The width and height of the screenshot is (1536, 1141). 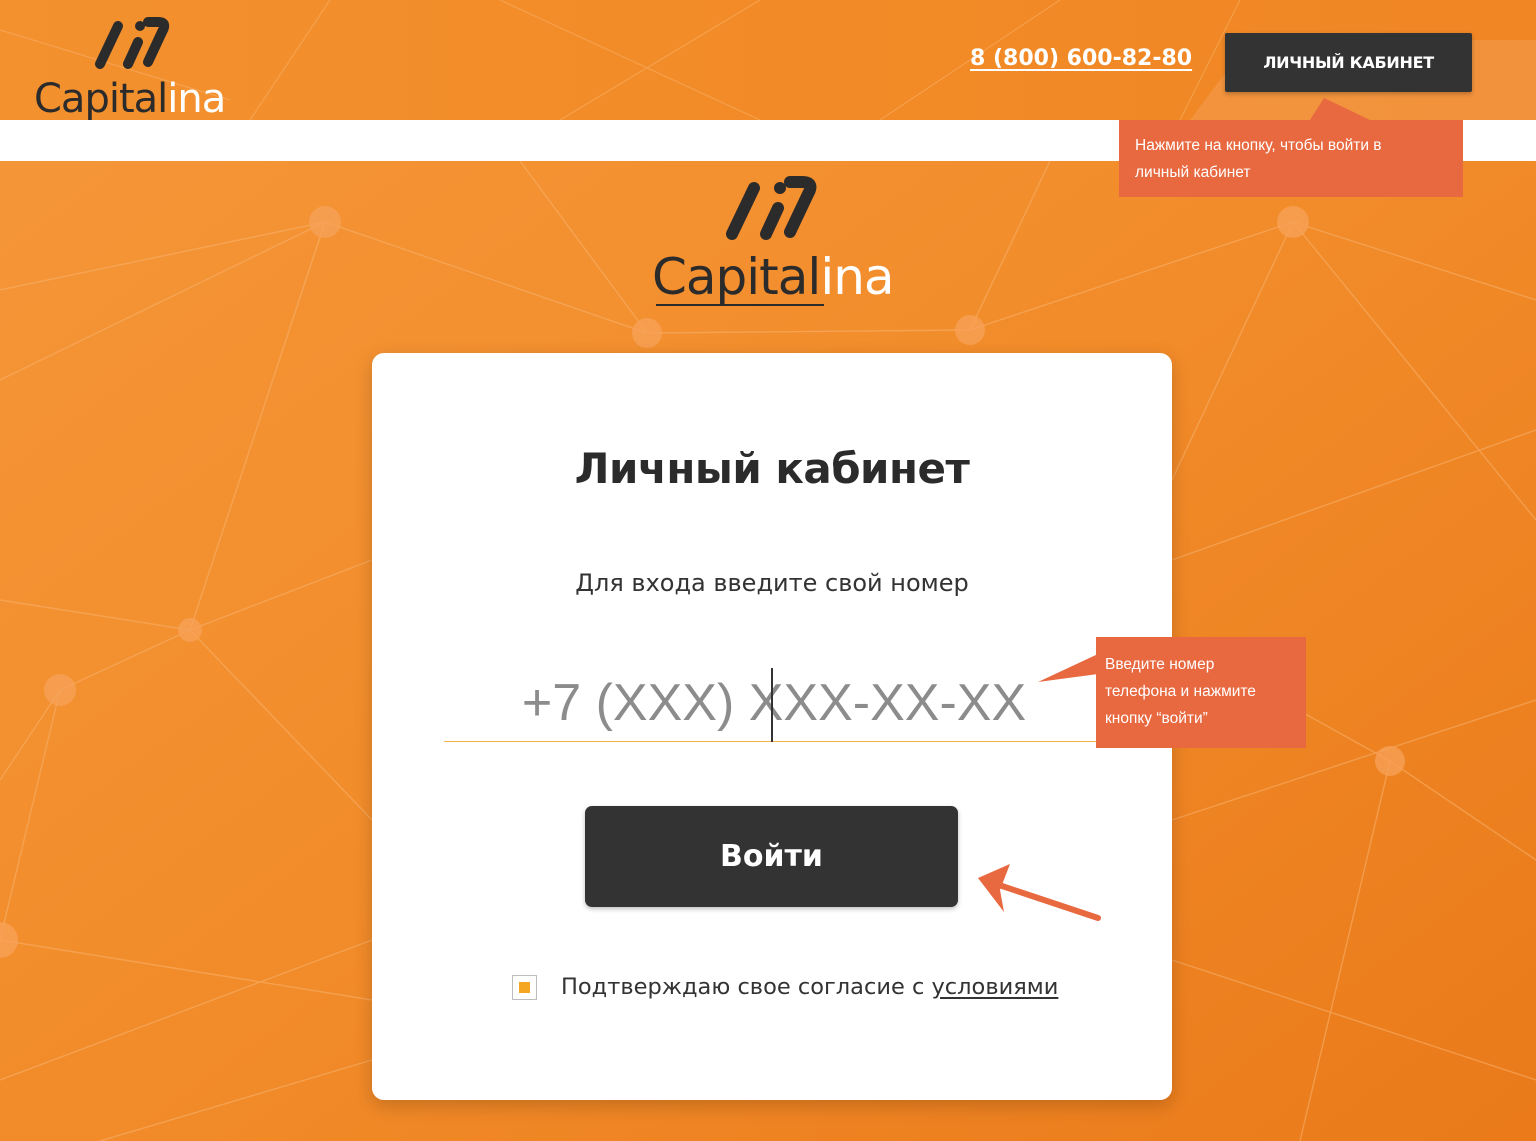 I want to click on phone-input, so click(x=770, y=703).